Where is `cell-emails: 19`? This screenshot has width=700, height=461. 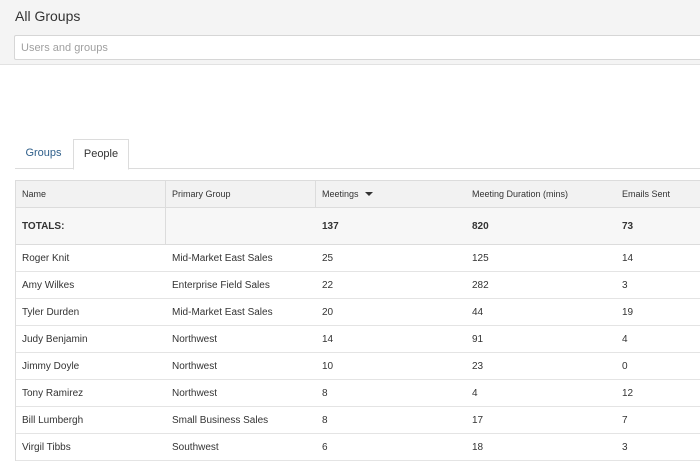
cell-emails: 19 is located at coordinates (628, 312).